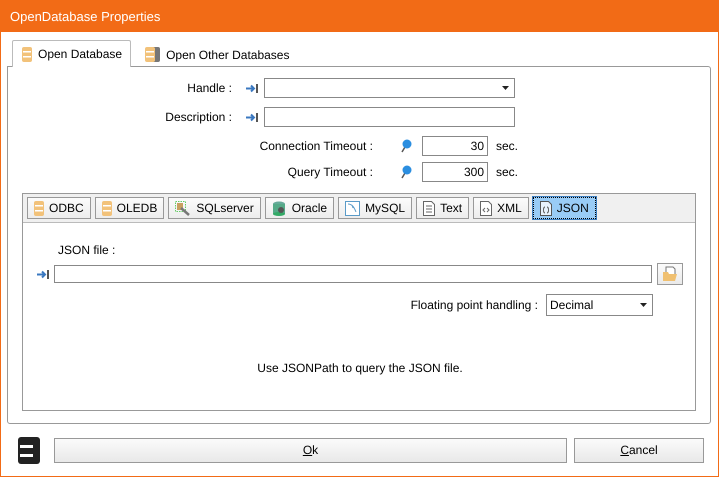 The height and width of the screenshot is (477, 719). Describe the element at coordinates (129, 208) in the screenshot. I see `source-button: OLEDB` at that location.